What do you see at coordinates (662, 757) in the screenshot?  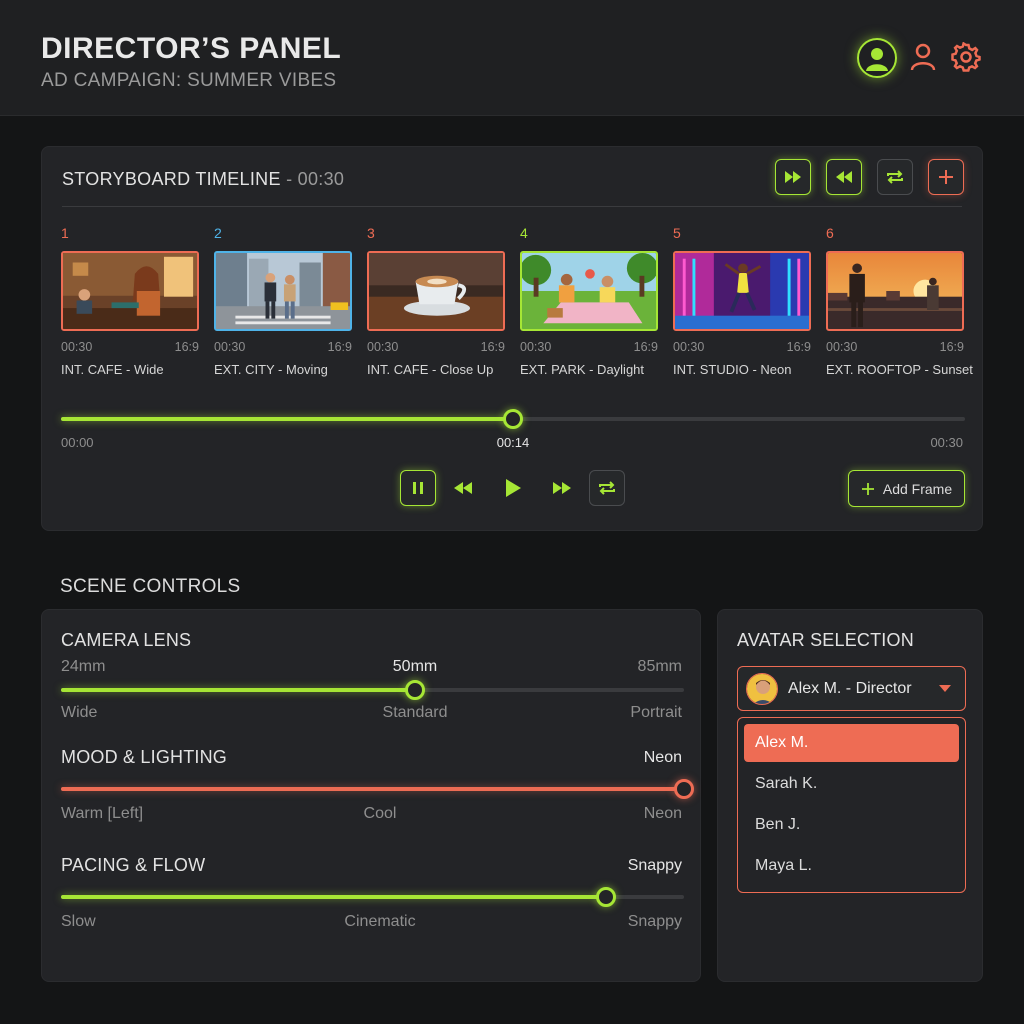 I see `mood-lighting-value: Neon` at bounding box center [662, 757].